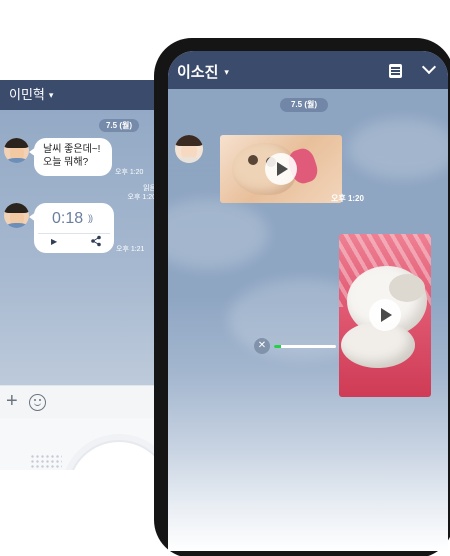 The image size is (450, 556). I want to click on dot-pattern, so click(46, 462).